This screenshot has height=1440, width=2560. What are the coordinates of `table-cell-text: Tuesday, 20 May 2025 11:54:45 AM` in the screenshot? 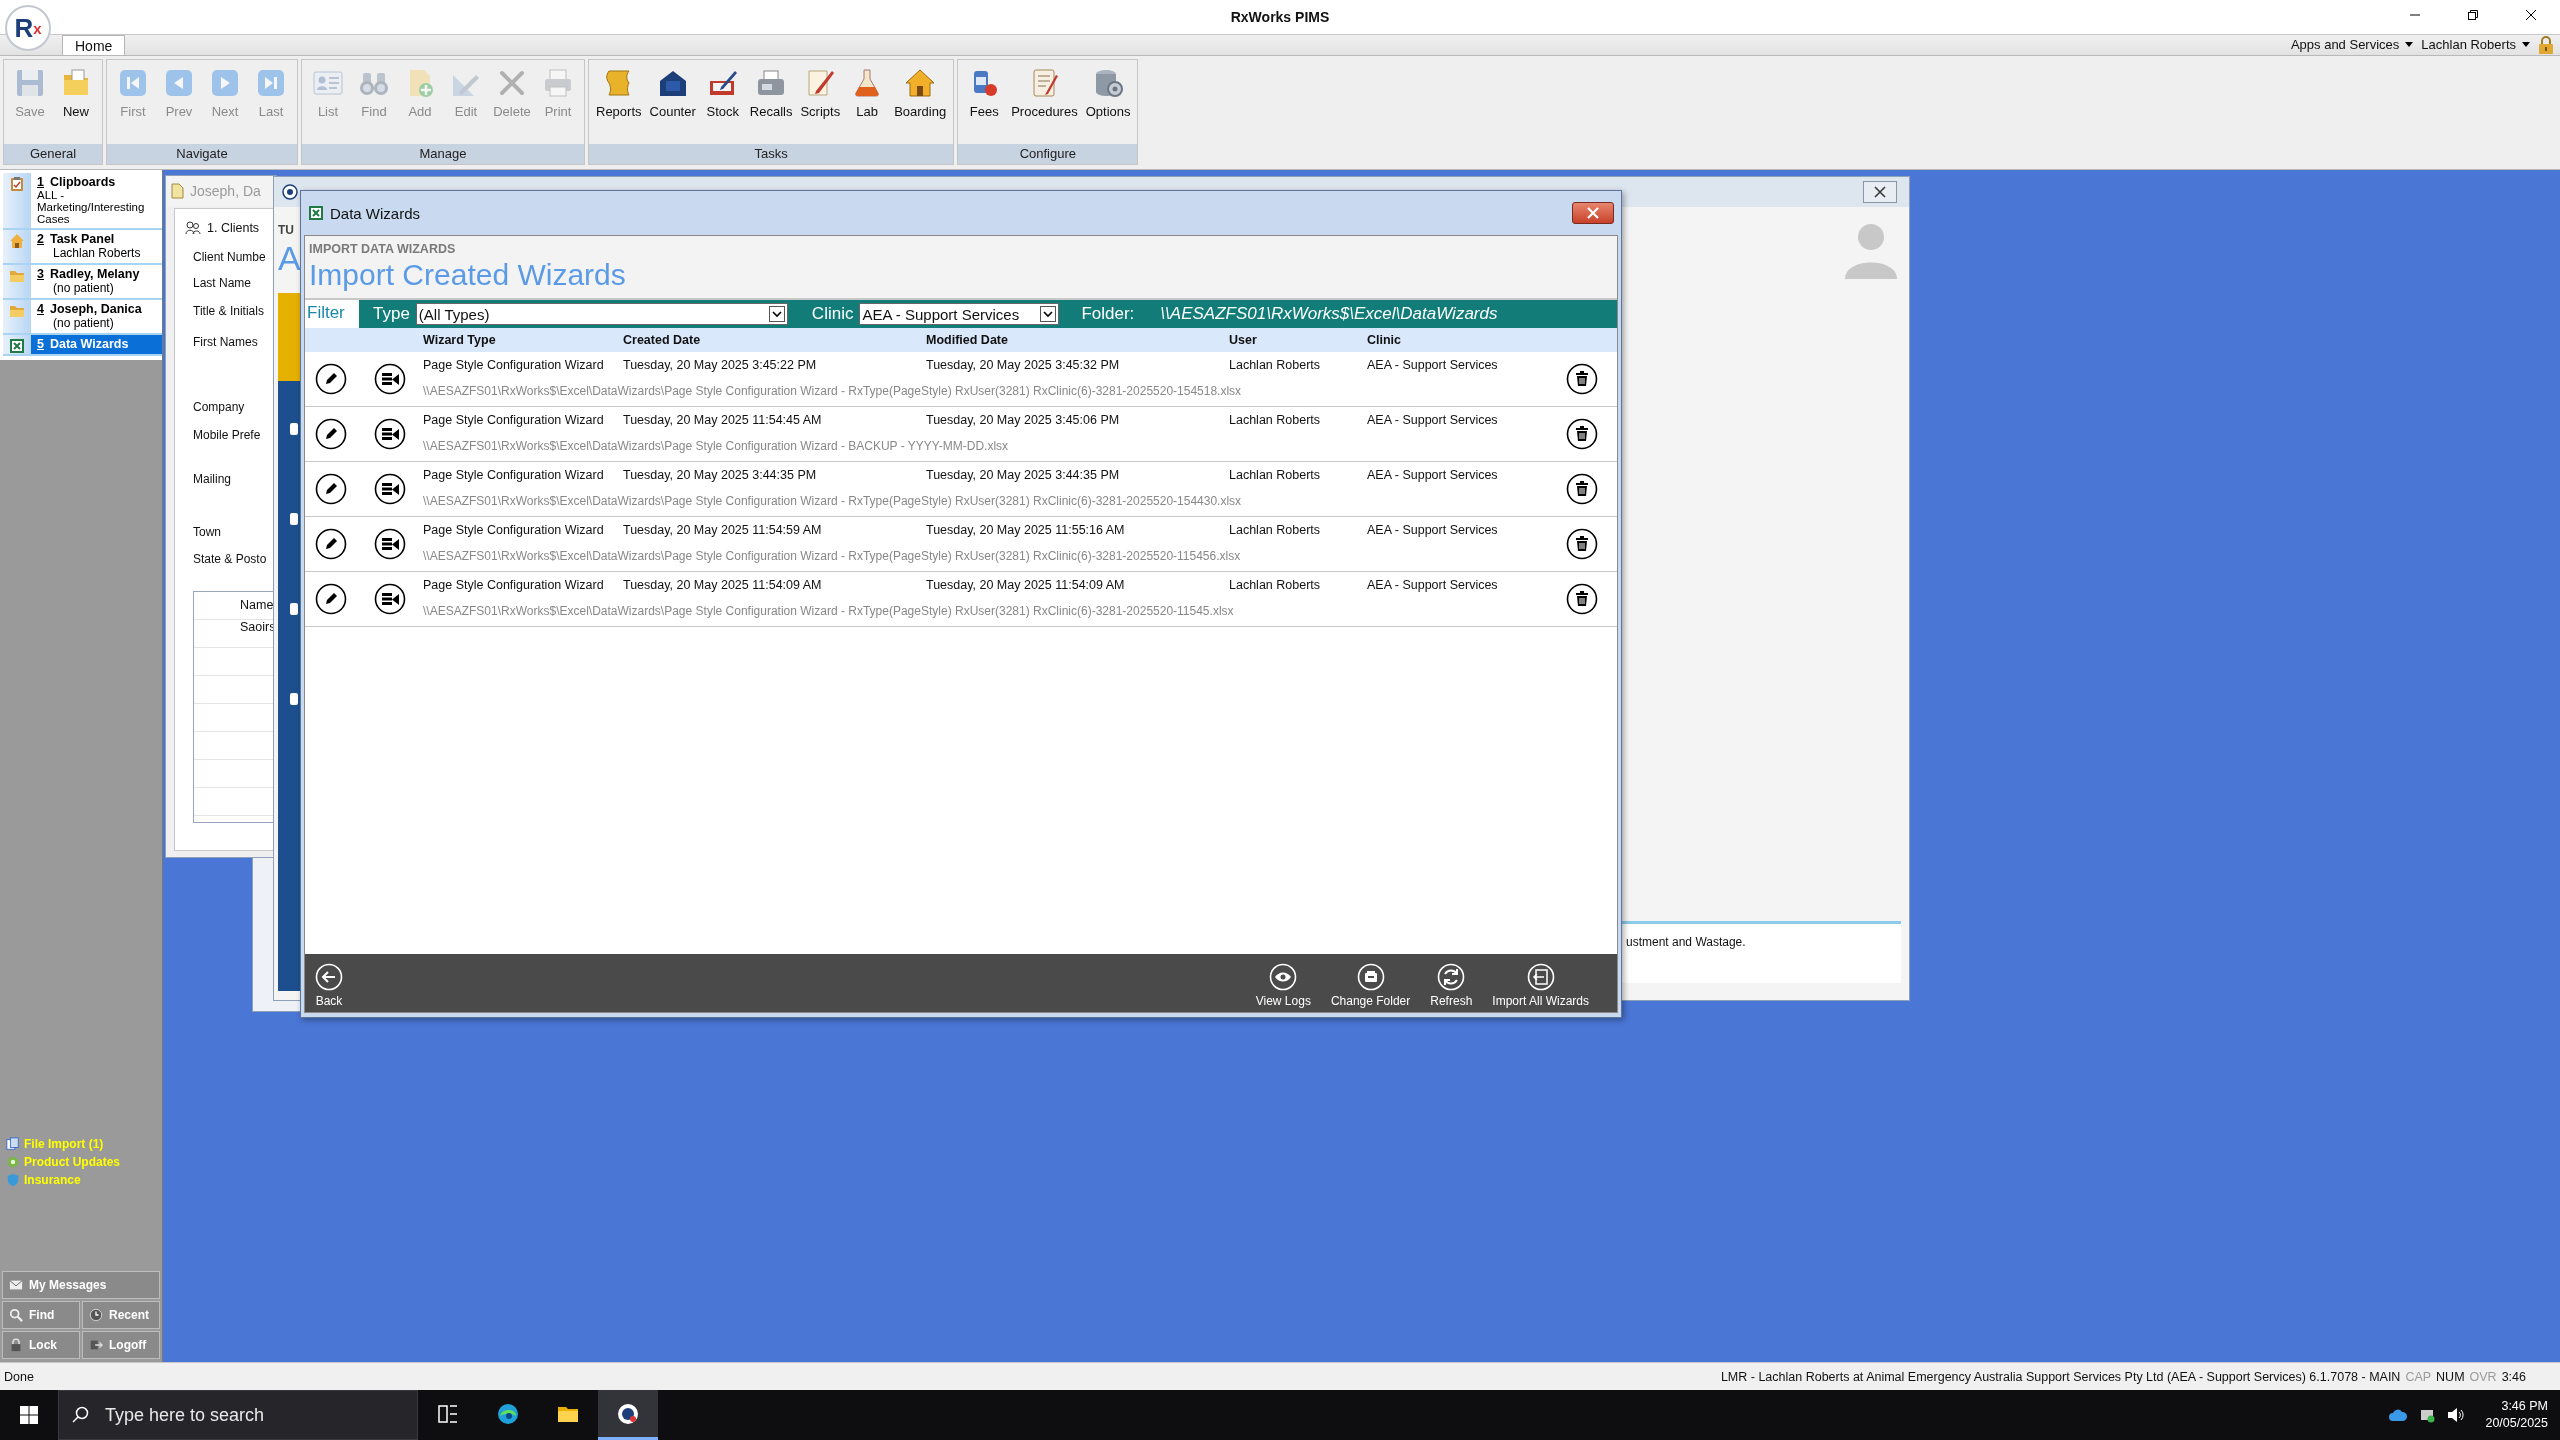 It's located at (723, 419).